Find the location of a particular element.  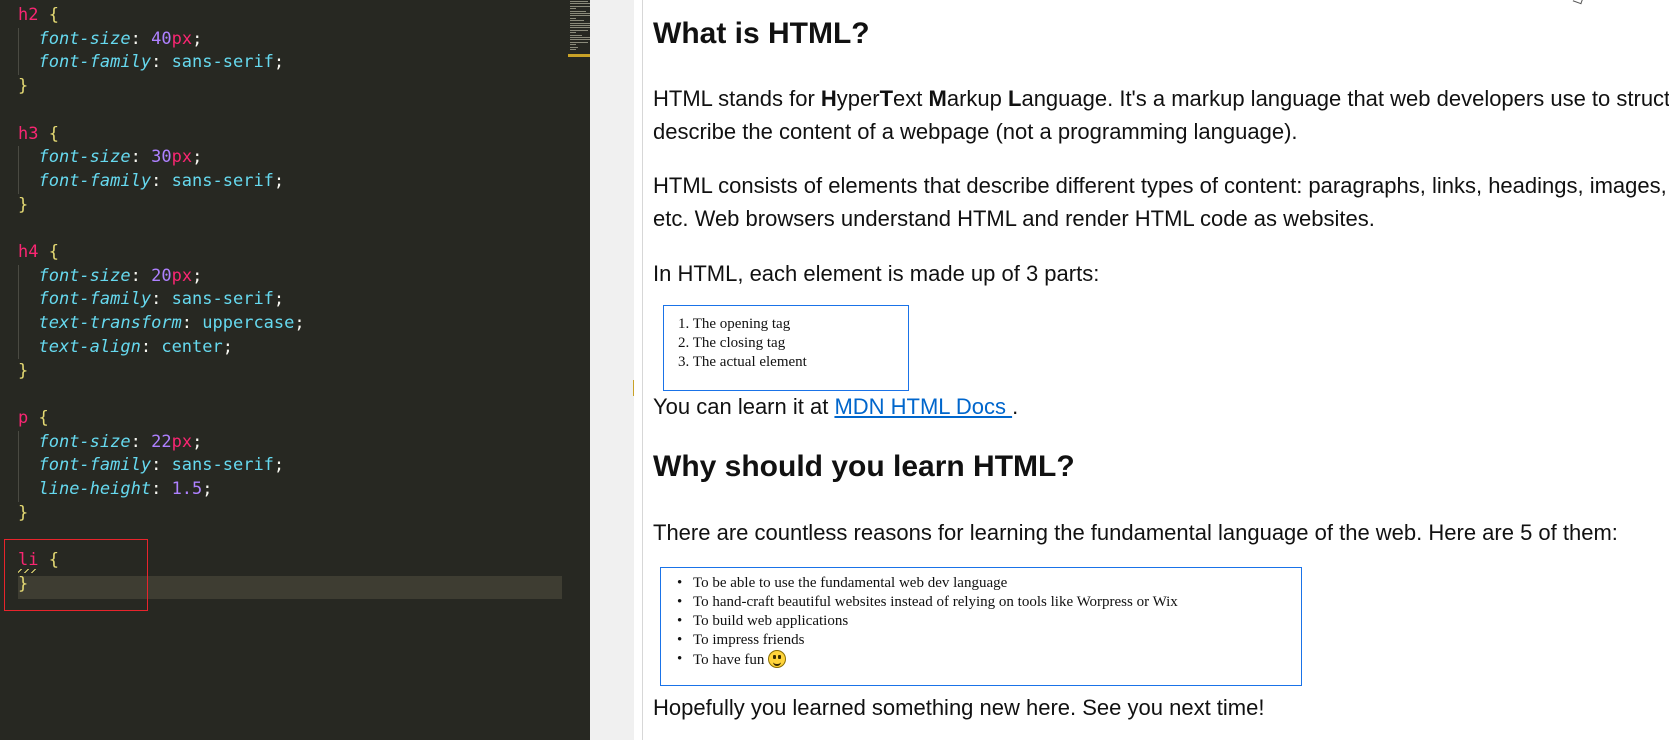

para1-text: ext is located at coordinates (911, 98).